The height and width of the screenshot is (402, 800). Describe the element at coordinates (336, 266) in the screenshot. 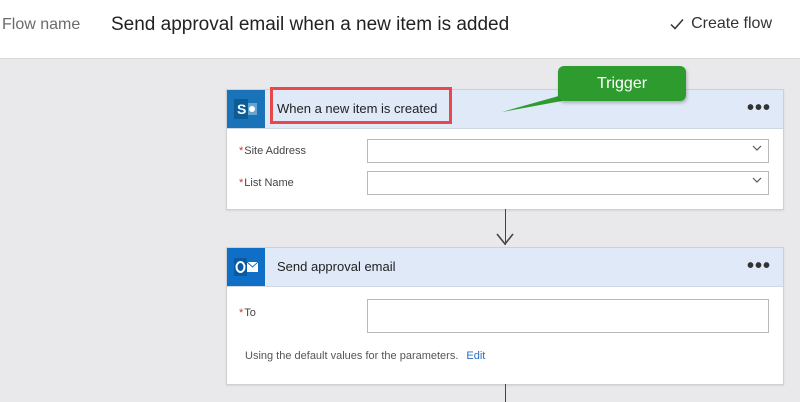

I see `send-email-title: Send approval email` at that location.